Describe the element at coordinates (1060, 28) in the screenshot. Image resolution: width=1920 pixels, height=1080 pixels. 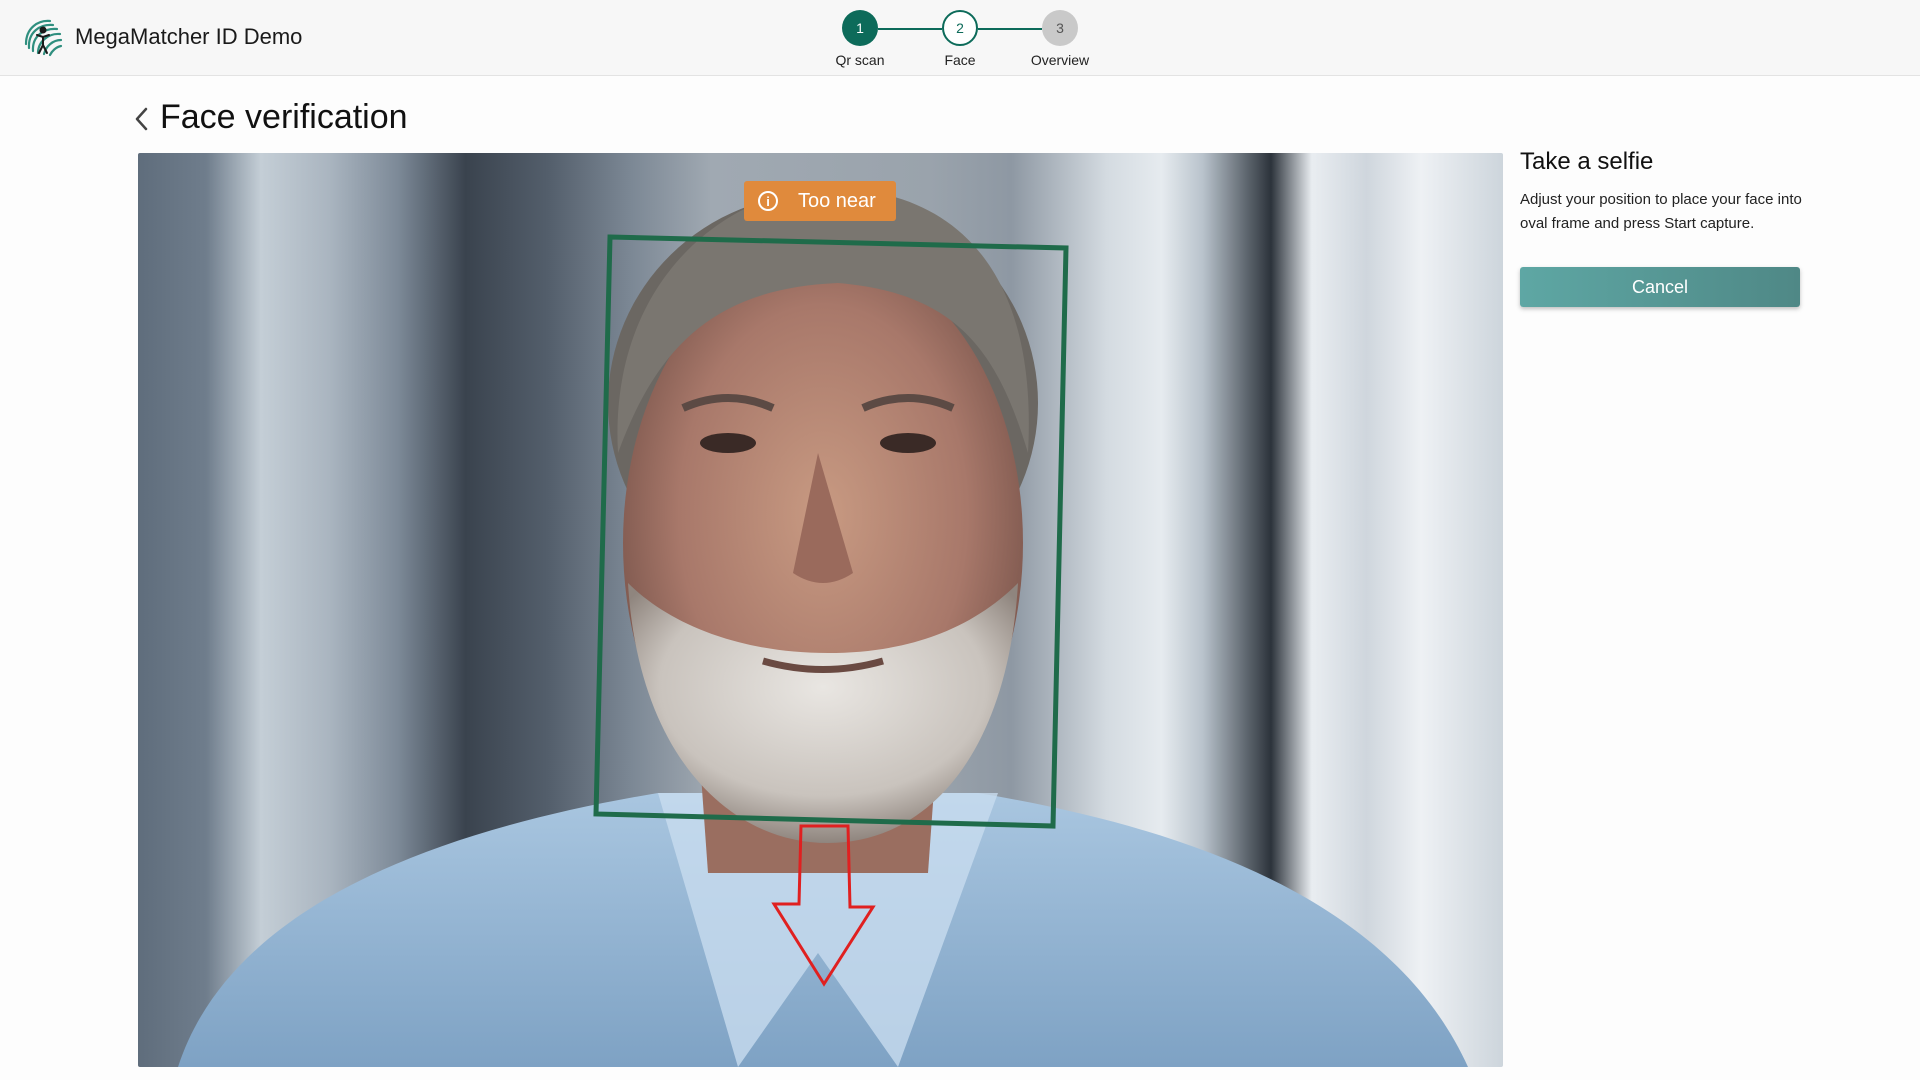
I see `step-circle: 3` at that location.